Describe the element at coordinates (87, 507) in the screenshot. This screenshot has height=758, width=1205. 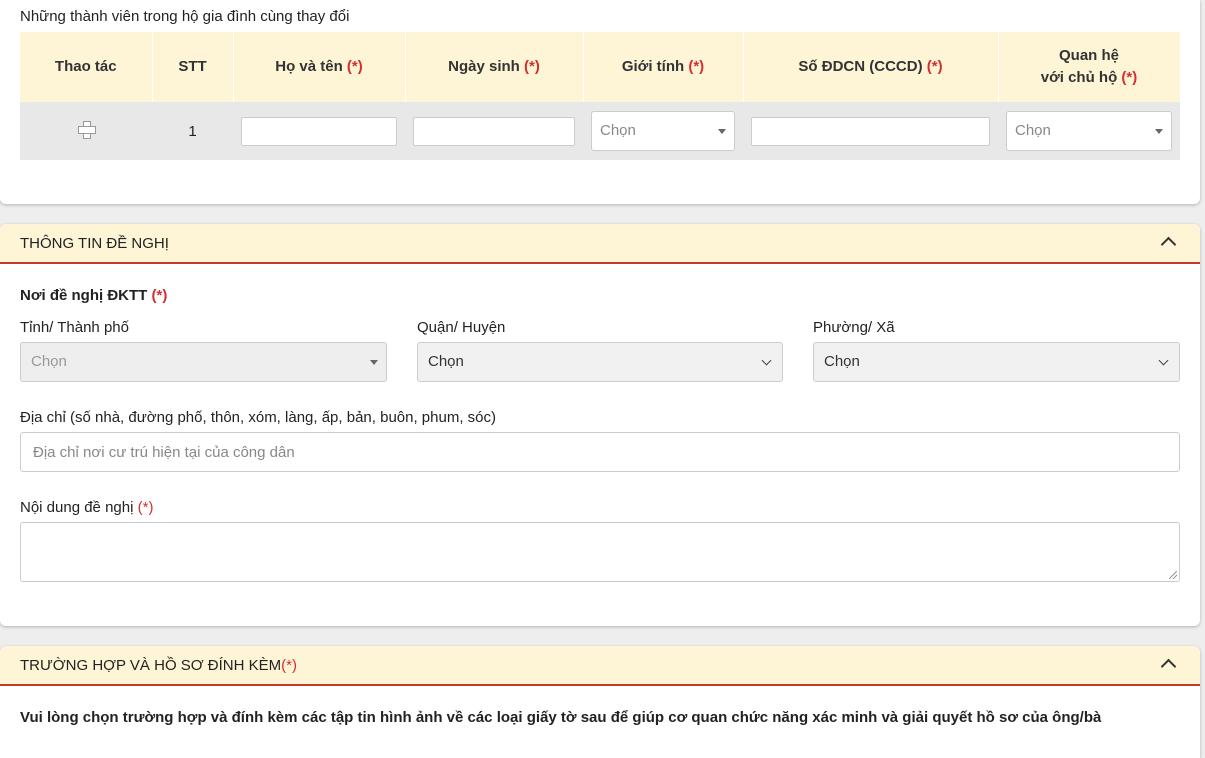
I see `content-label: Nội dung đề nghị (*)` at that location.